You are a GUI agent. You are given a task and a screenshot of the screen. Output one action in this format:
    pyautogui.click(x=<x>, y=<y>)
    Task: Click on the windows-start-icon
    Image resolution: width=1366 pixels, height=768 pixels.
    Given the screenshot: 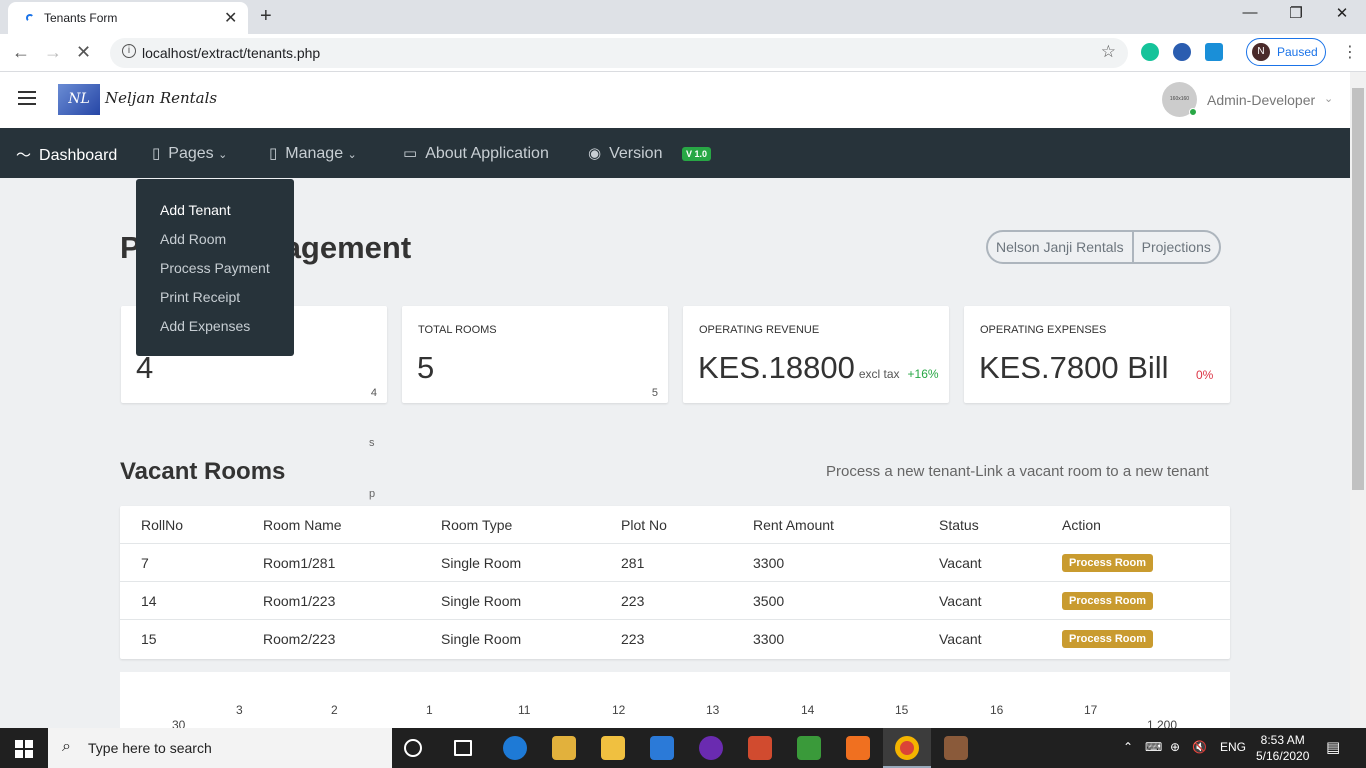 What is the action you would take?
    pyautogui.click(x=24, y=749)
    